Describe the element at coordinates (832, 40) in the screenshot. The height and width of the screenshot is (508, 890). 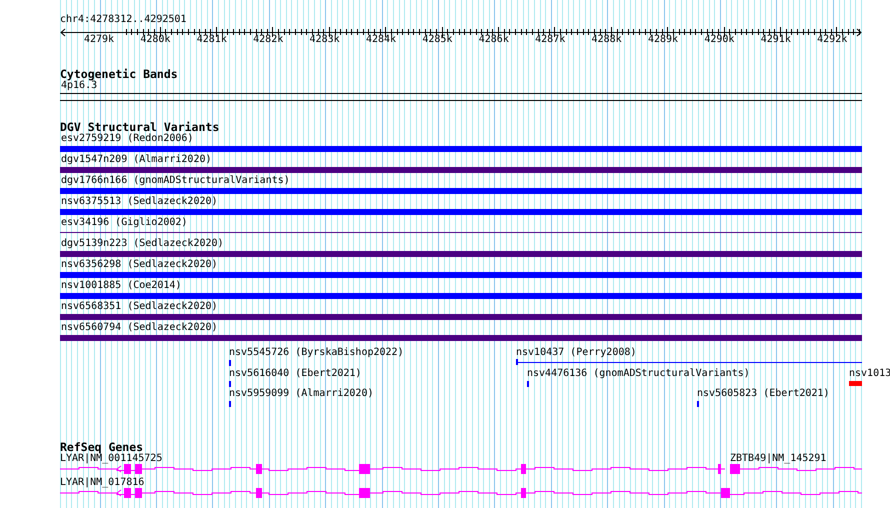
I see `tick-label: 4292k` at that location.